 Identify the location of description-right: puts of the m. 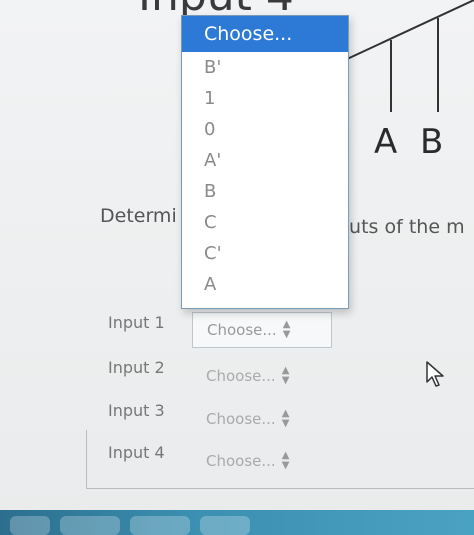
(401, 227).